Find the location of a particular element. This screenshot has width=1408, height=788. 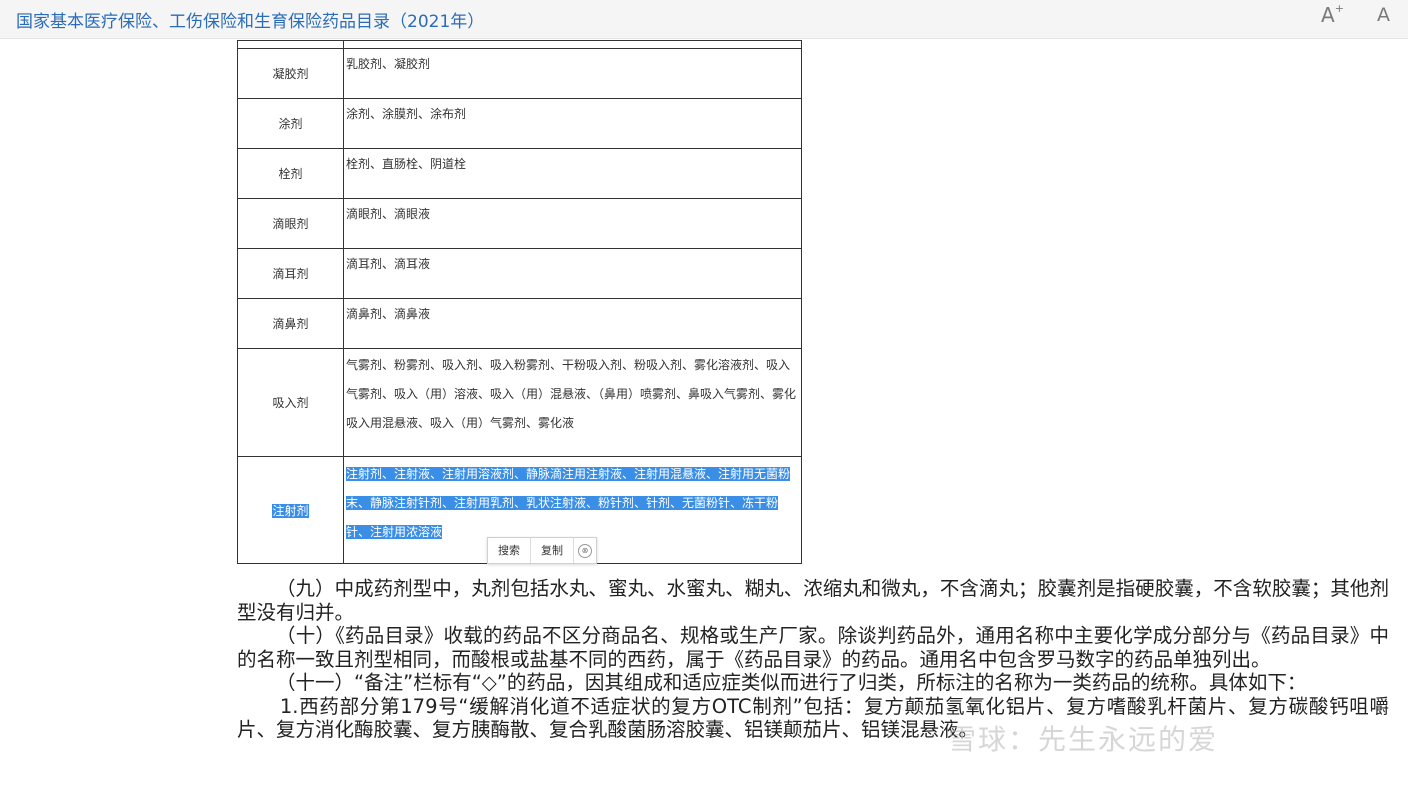

copy-button: 复制 is located at coordinates (552, 550).